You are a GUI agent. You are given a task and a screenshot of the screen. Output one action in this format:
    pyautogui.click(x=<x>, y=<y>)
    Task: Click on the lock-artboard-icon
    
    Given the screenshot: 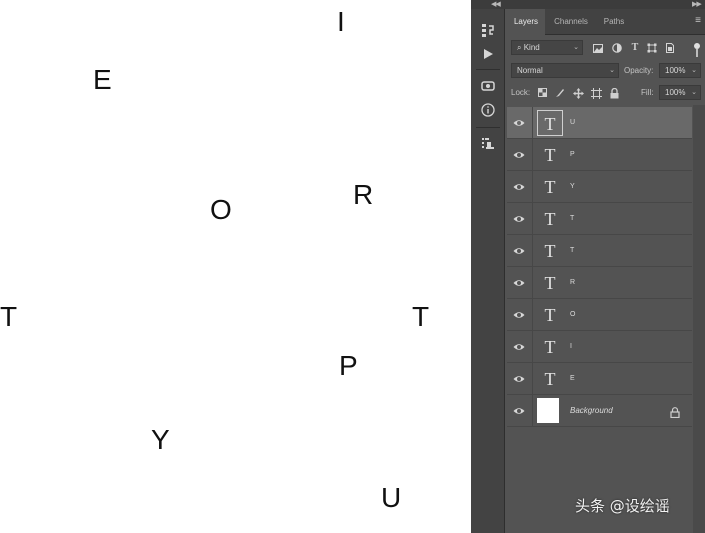 What is the action you would take?
    pyautogui.click(x=596, y=93)
    